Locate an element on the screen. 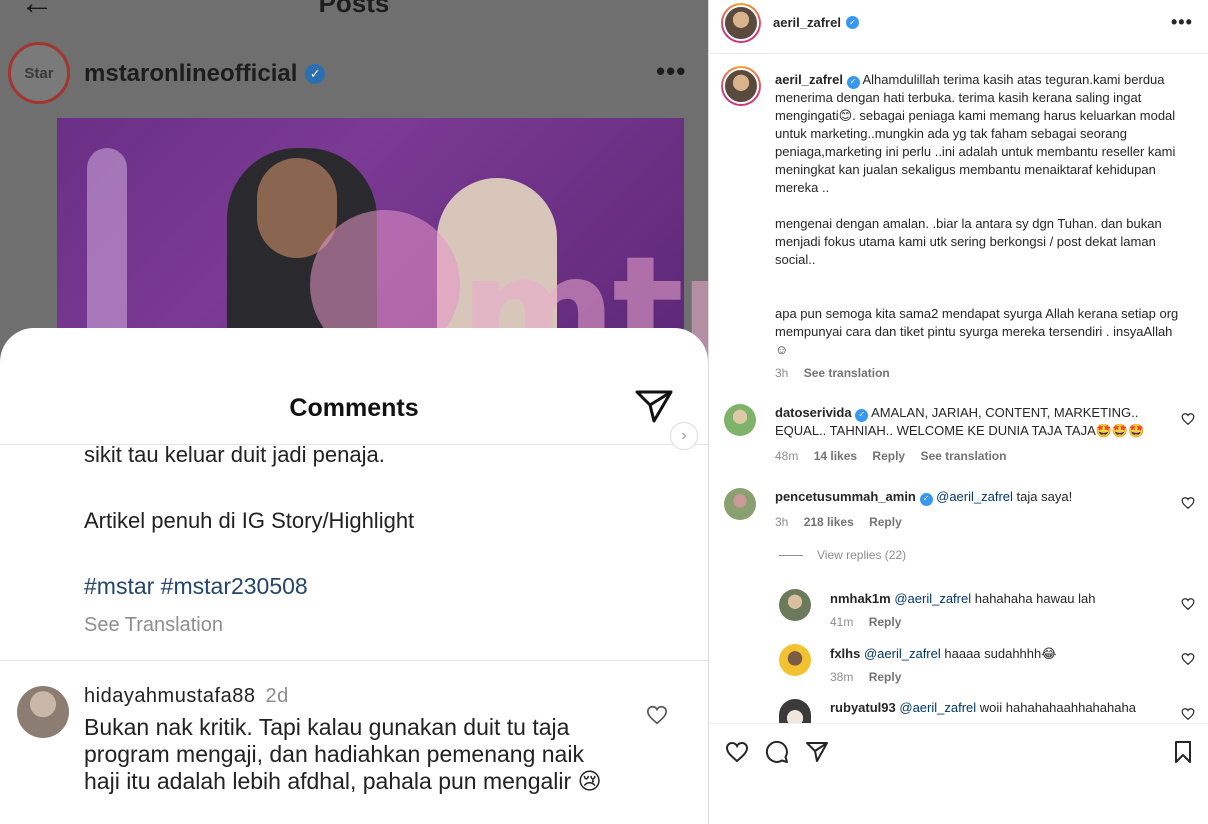  send-icon is located at coordinates (654, 406).